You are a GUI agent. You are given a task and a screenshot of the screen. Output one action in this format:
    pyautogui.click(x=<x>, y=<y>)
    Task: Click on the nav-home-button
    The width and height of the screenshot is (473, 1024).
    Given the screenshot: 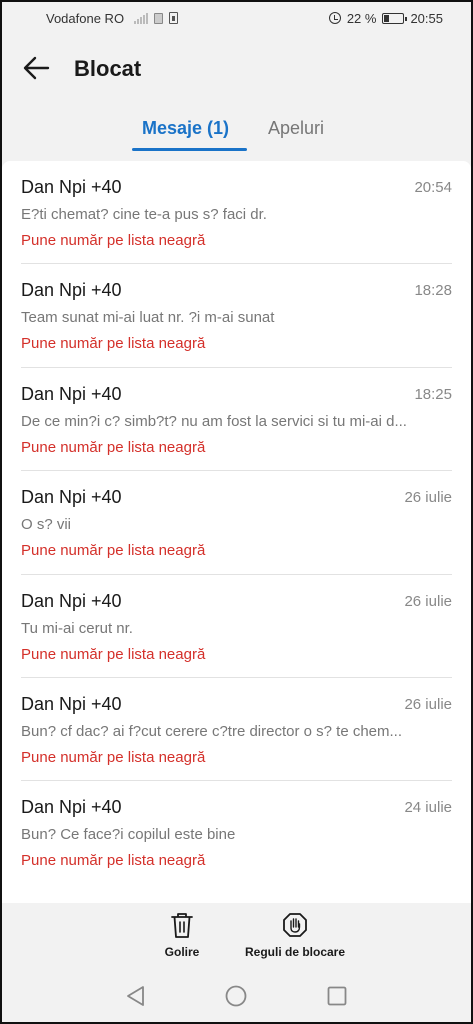 What is the action you would take?
    pyautogui.click(x=236, y=996)
    